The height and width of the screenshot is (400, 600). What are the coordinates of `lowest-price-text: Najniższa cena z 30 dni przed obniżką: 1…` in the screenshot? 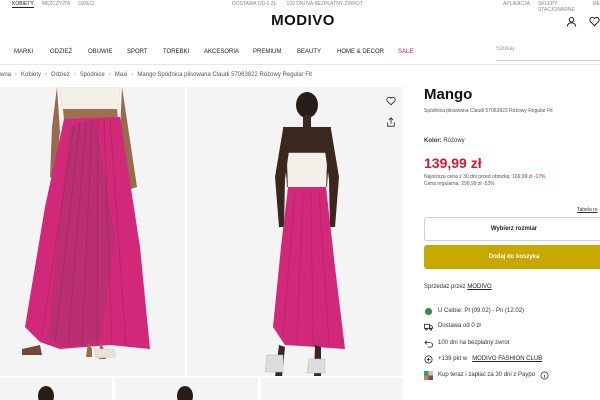 It's located at (478, 177).